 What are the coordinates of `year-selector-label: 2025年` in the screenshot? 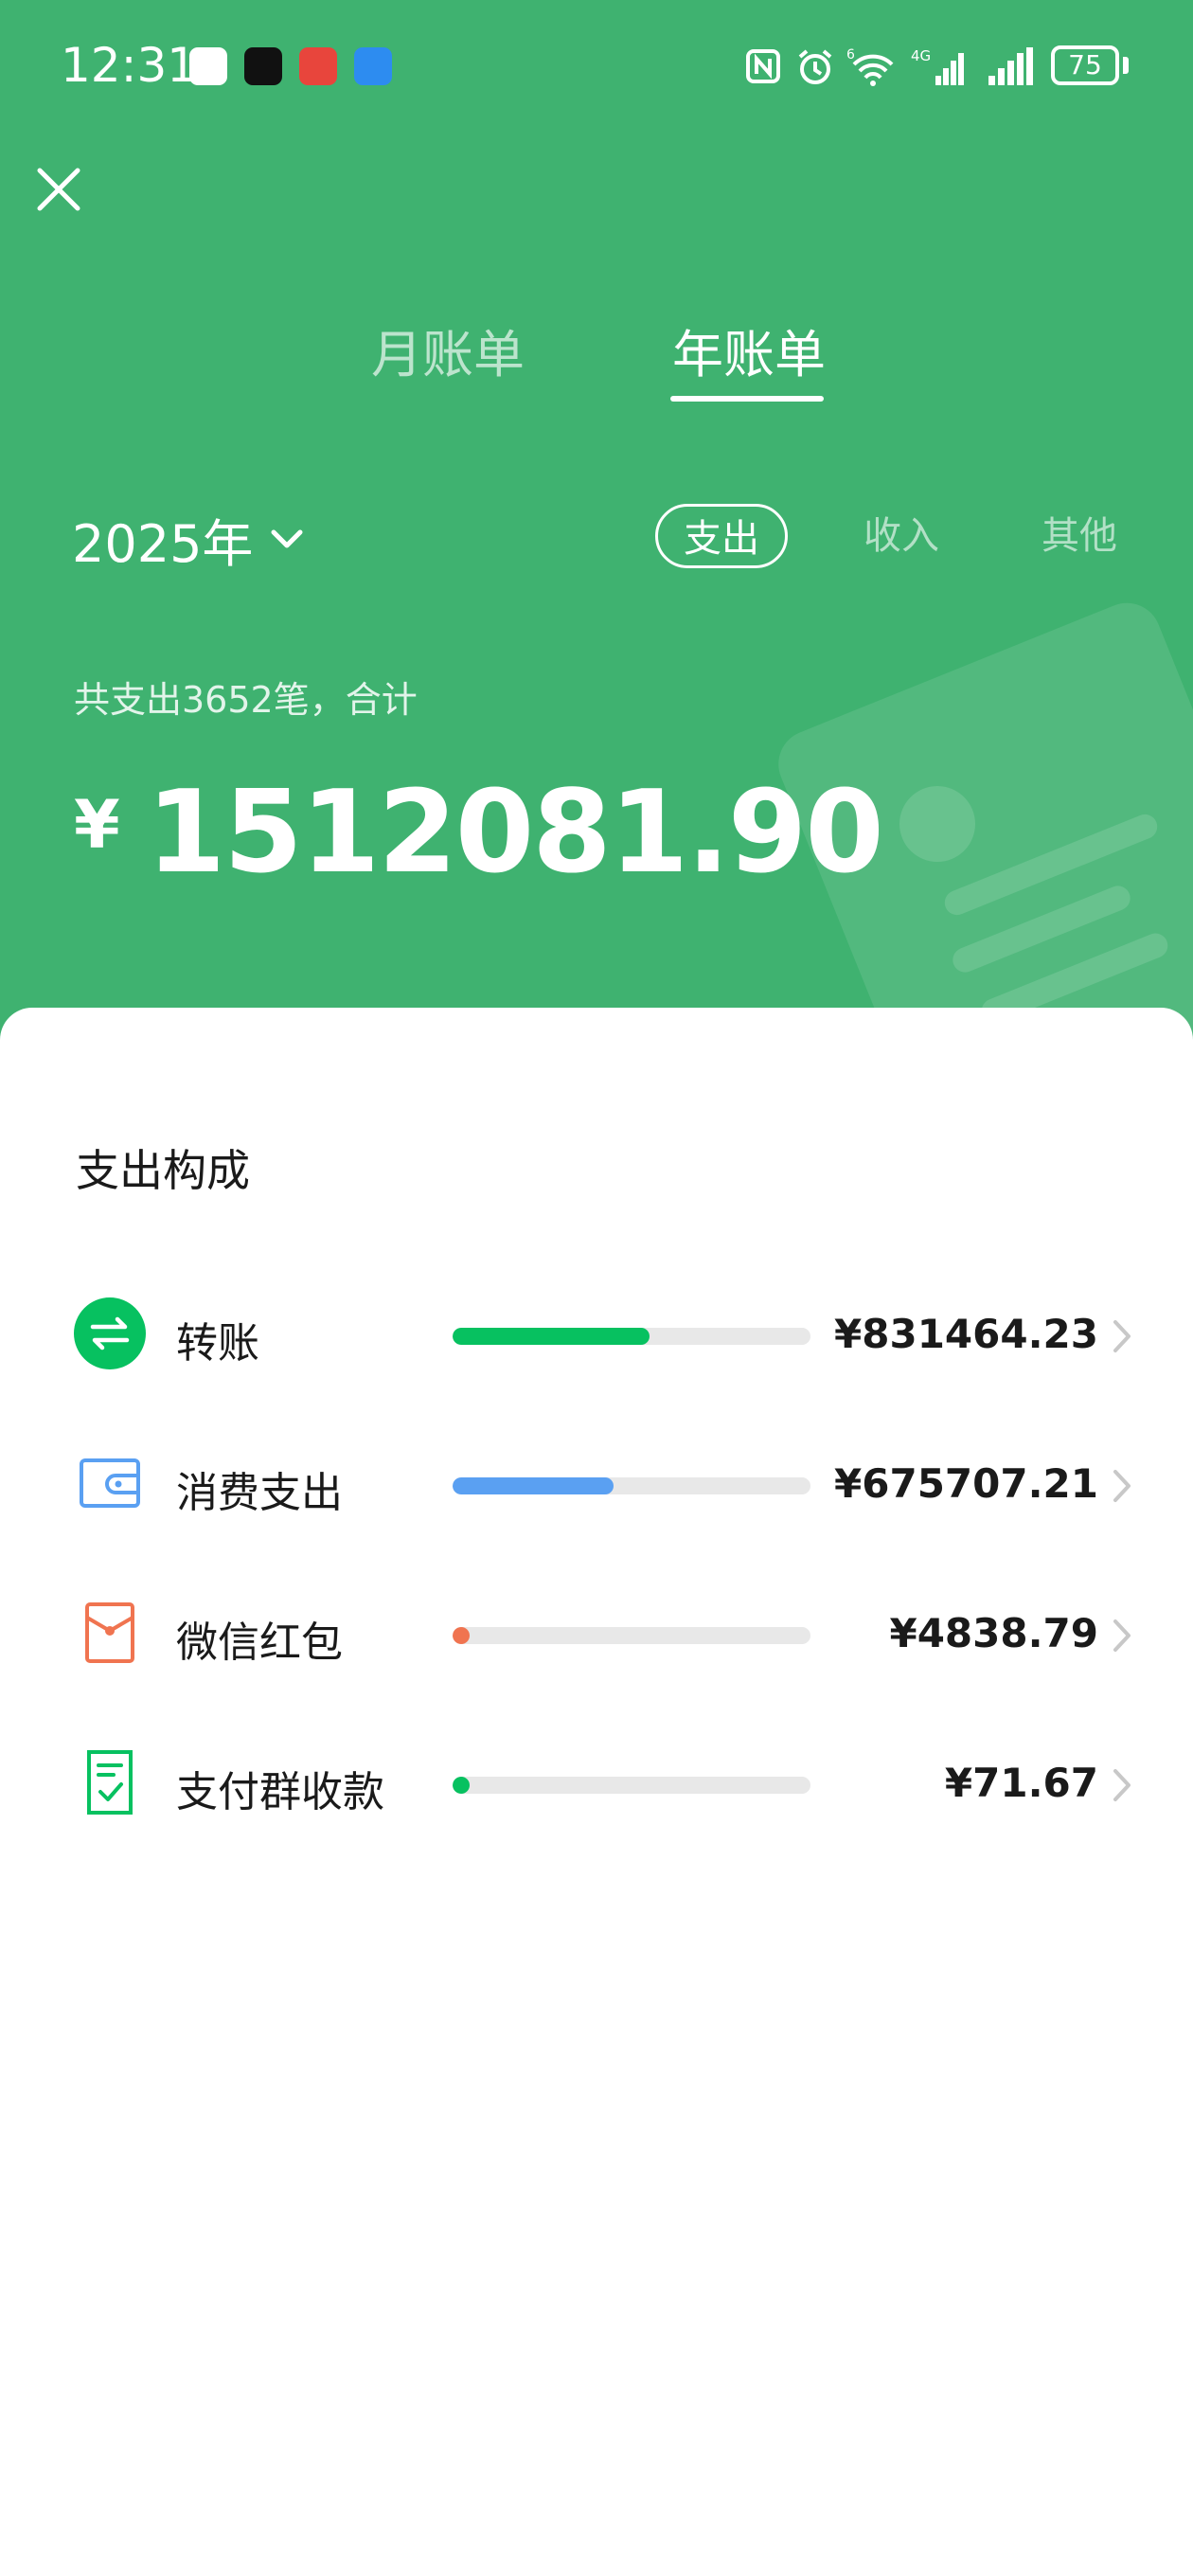 It's located at (163, 544).